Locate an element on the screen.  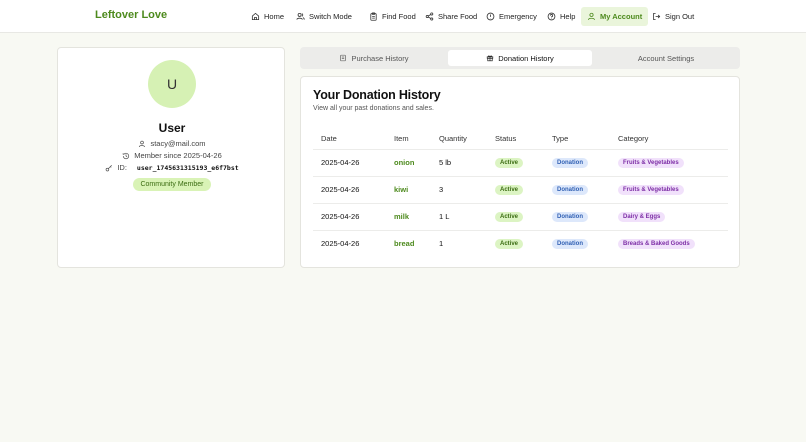
category-badge: Breads & Baked Goods is located at coordinates (656, 244).